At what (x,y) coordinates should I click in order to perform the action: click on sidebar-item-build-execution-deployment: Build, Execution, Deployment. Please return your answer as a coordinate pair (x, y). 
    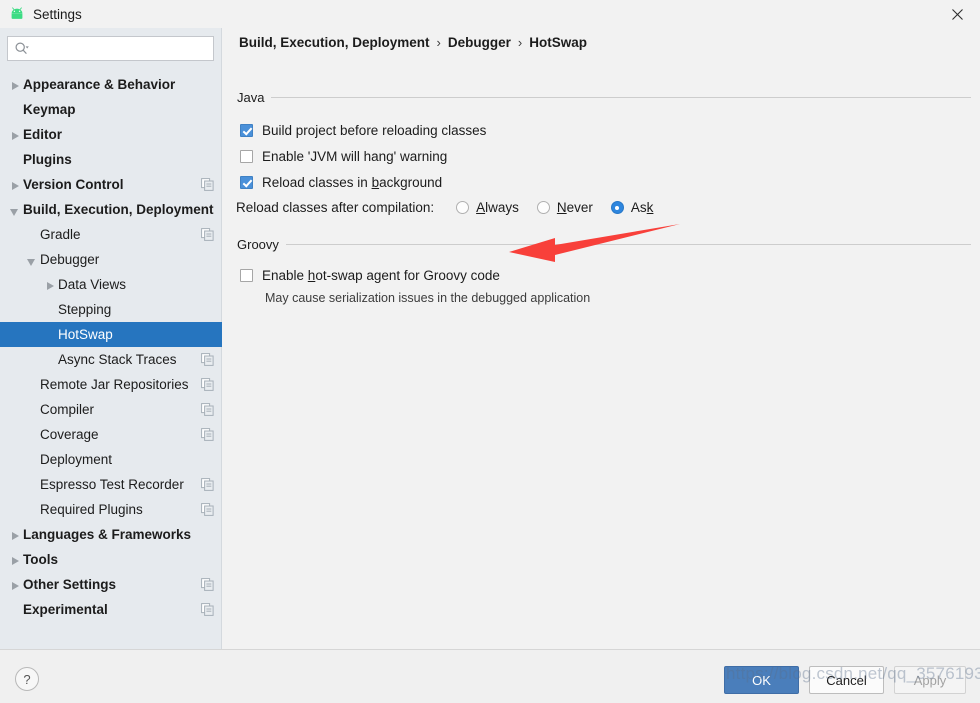
    Looking at the image, I should click on (111, 209).